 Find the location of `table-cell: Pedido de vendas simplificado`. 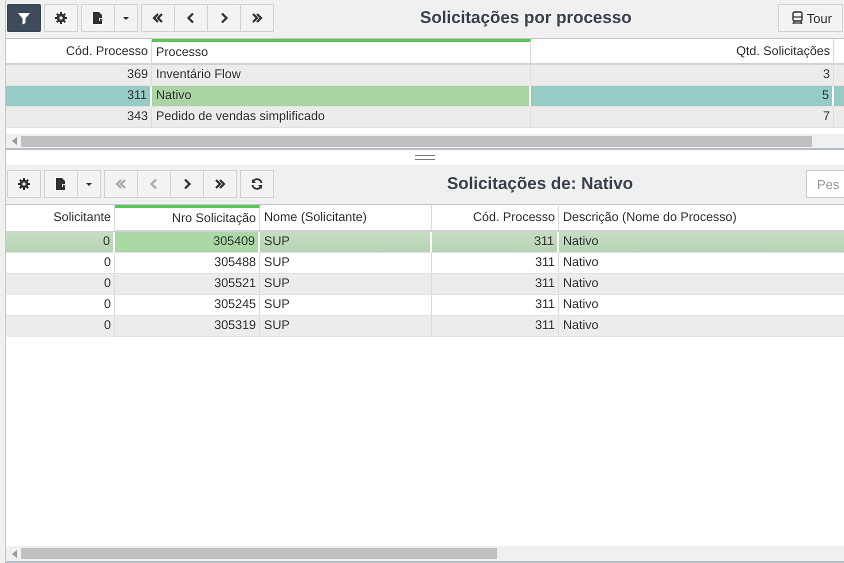

table-cell: Pedido de vendas simplificado is located at coordinates (341, 117).